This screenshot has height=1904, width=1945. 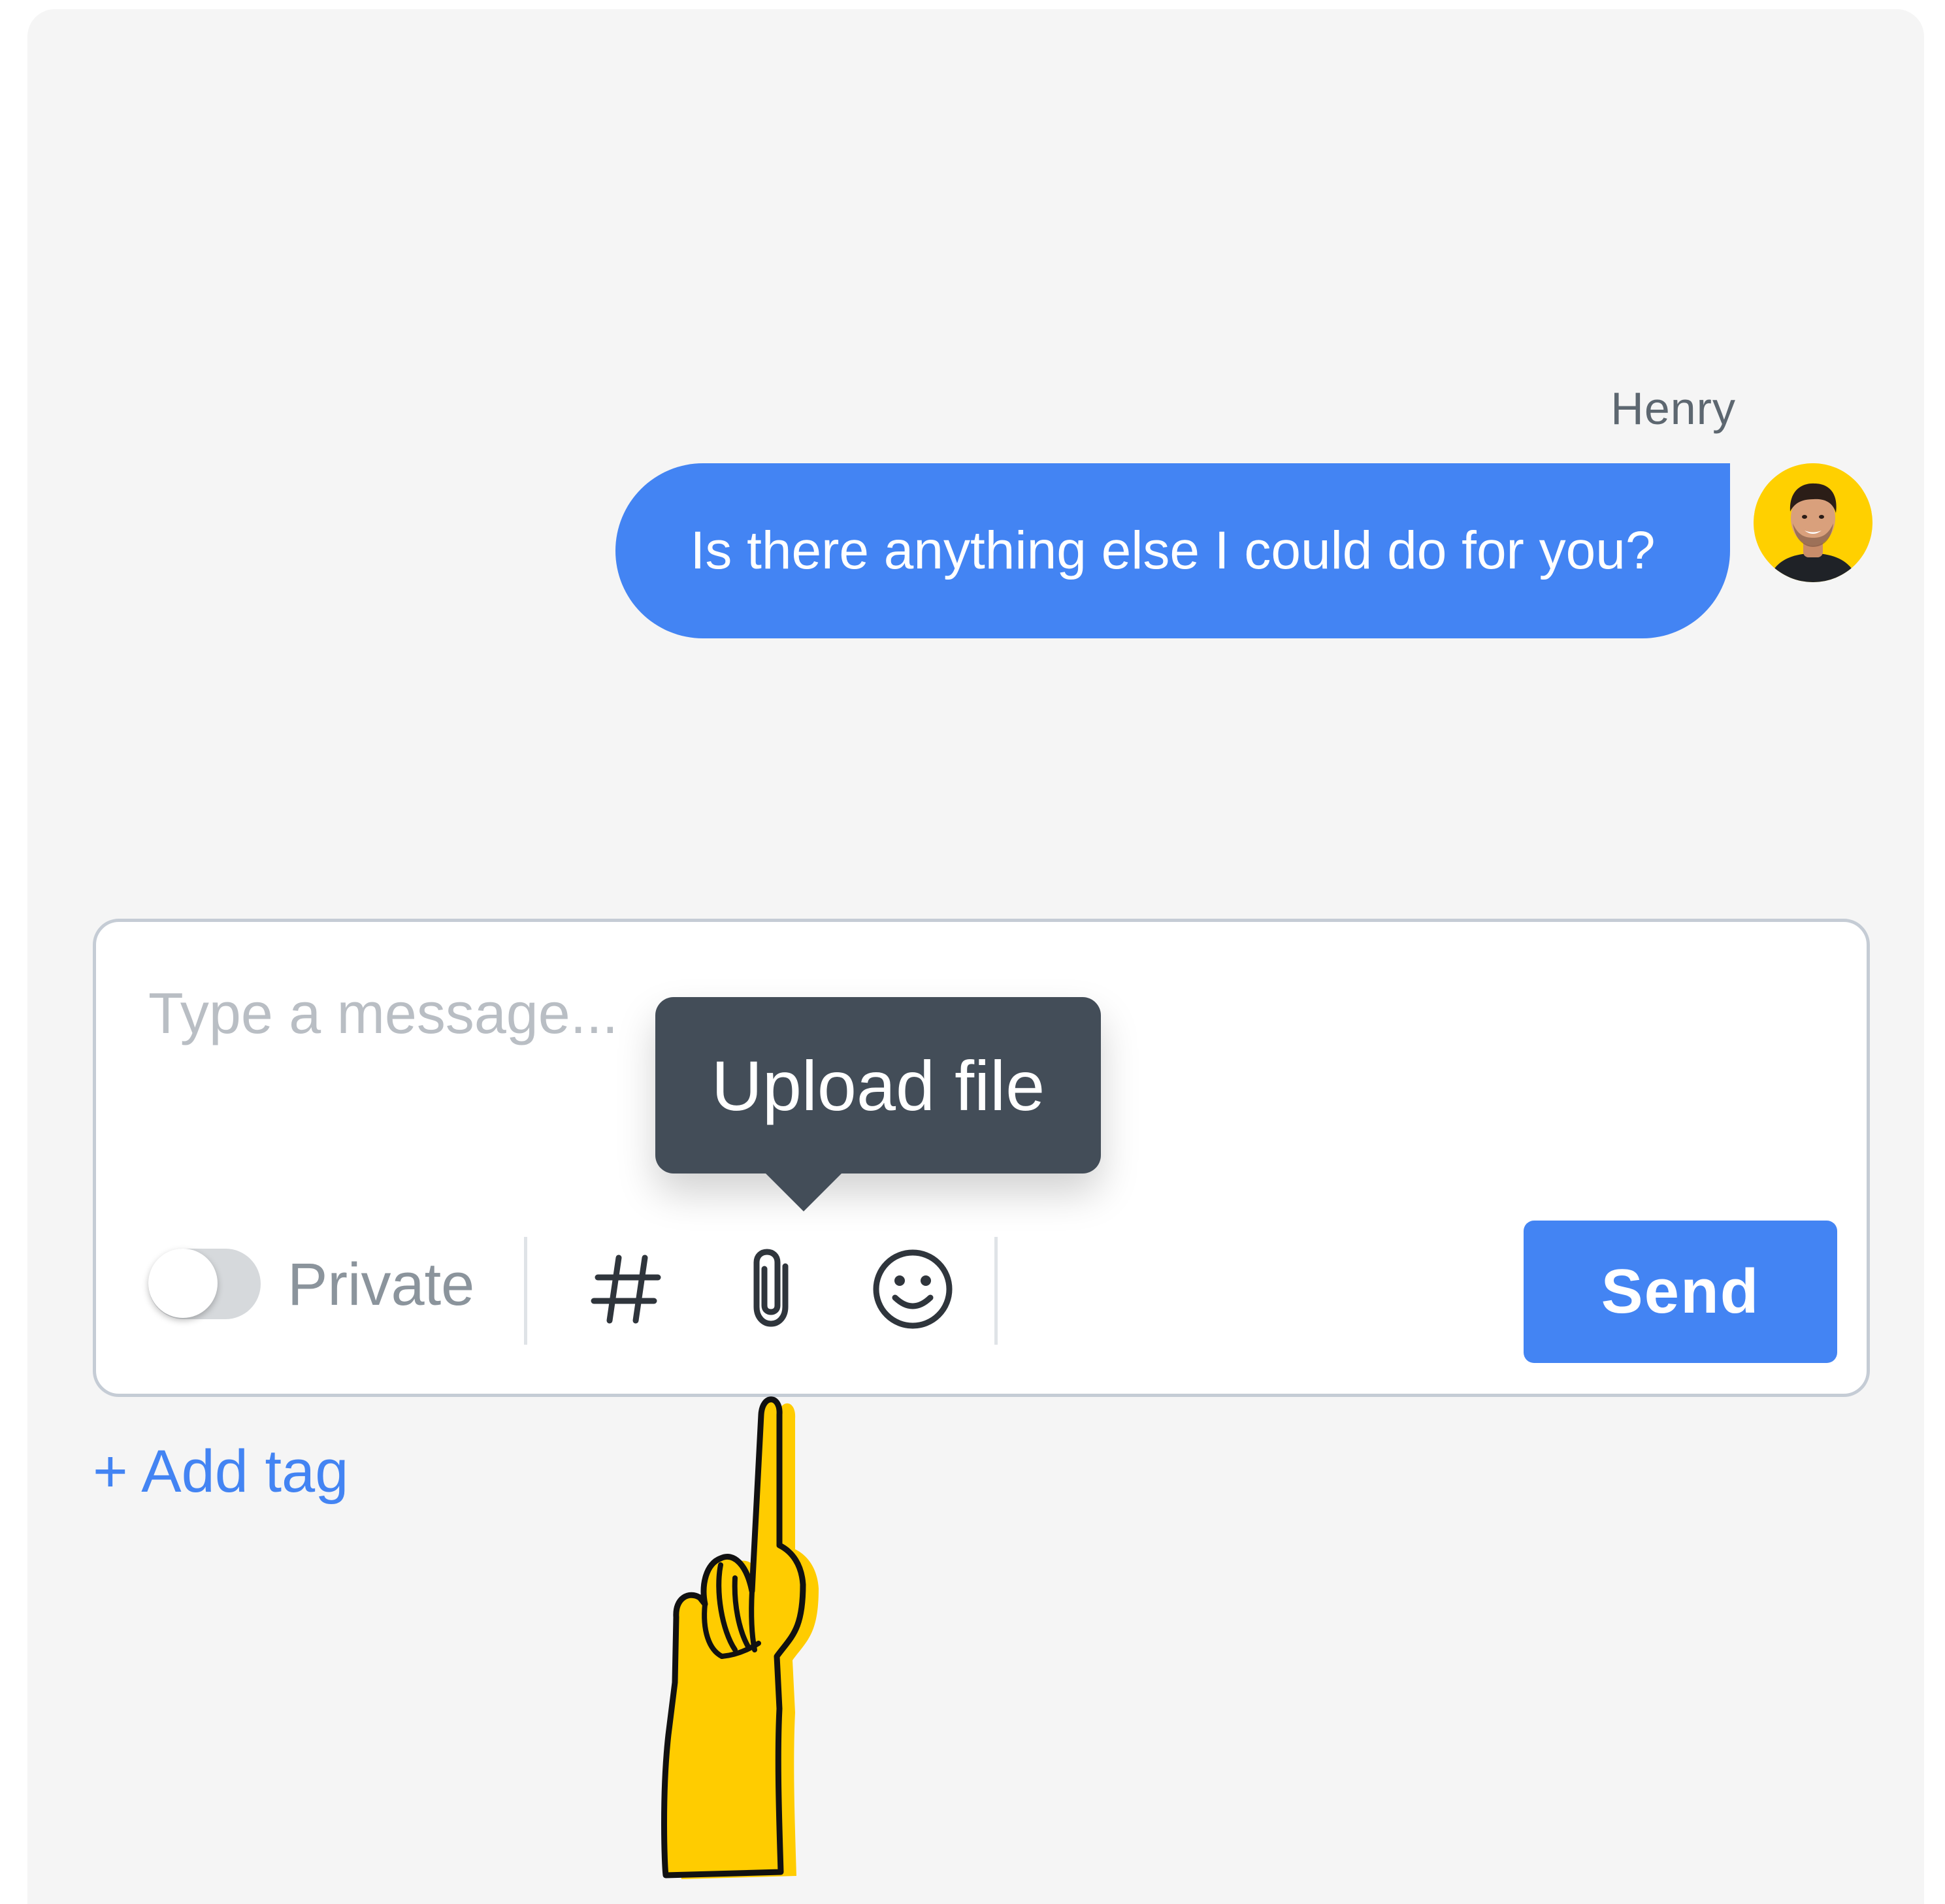 I want to click on emoji-button, so click(x=912, y=1289).